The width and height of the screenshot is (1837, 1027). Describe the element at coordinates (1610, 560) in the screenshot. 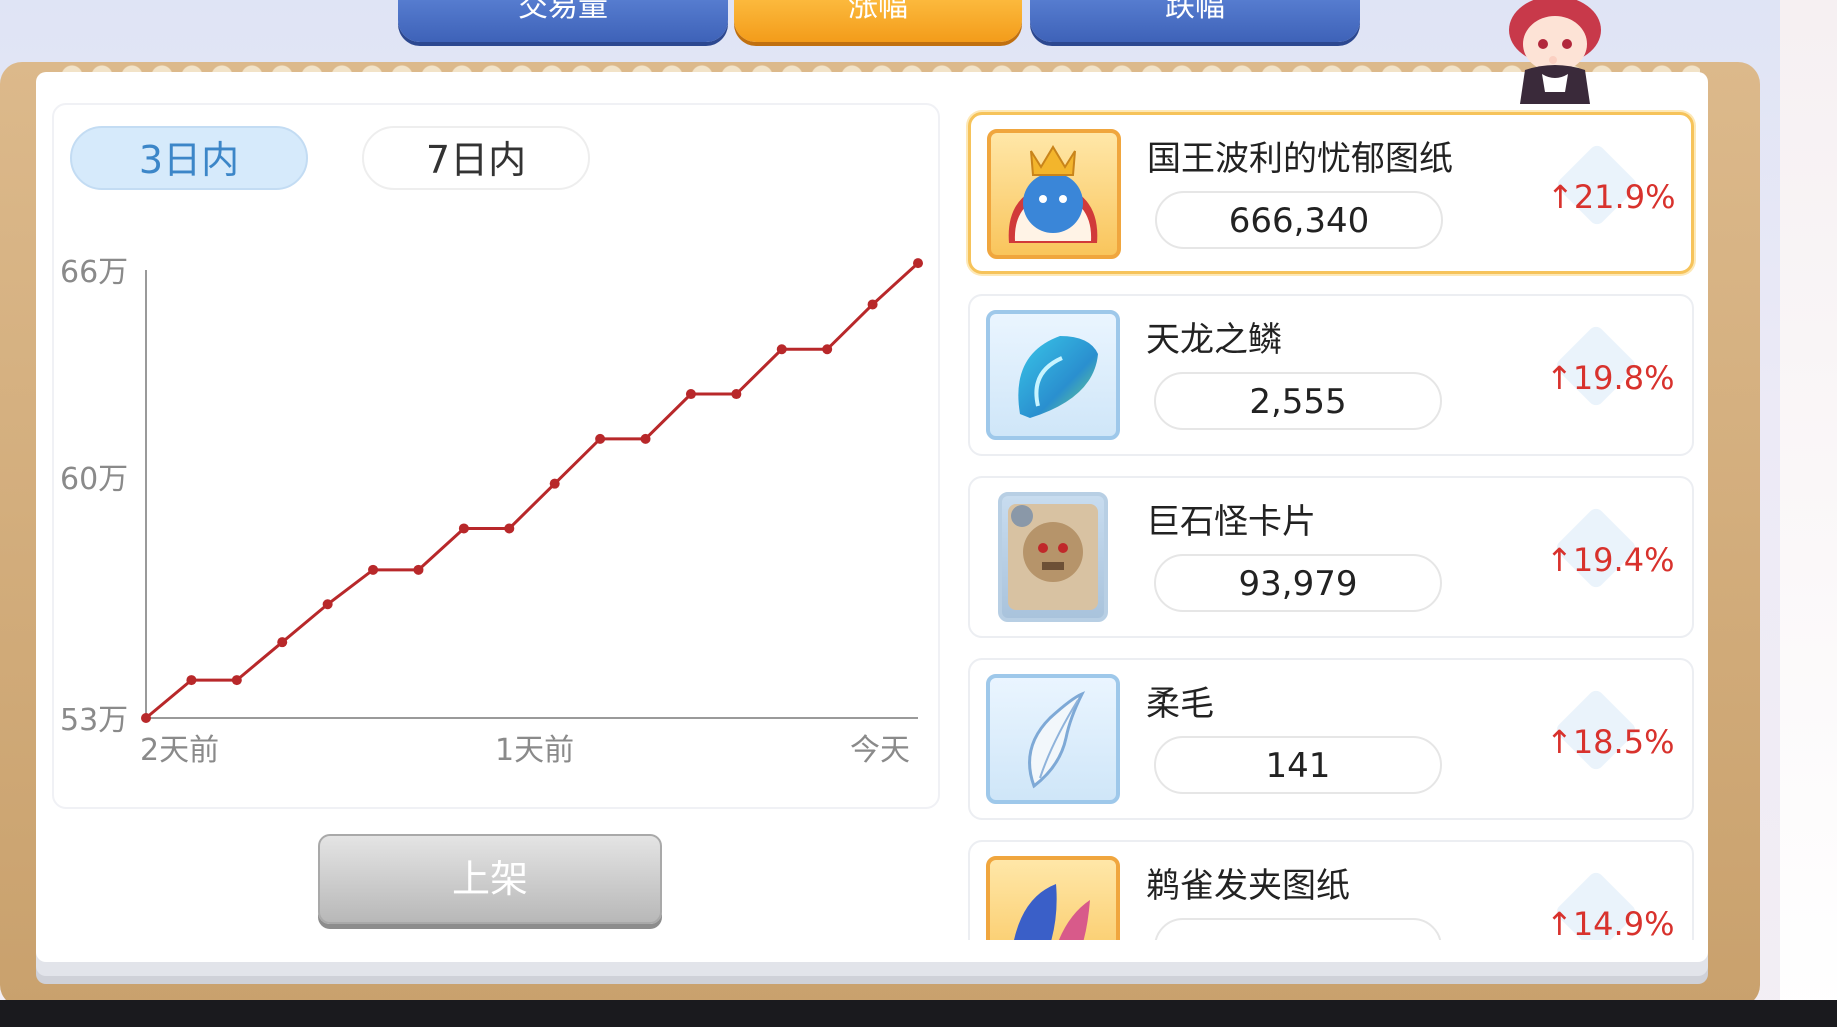

I see `item-change-percent: ↑19.4%` at that location.